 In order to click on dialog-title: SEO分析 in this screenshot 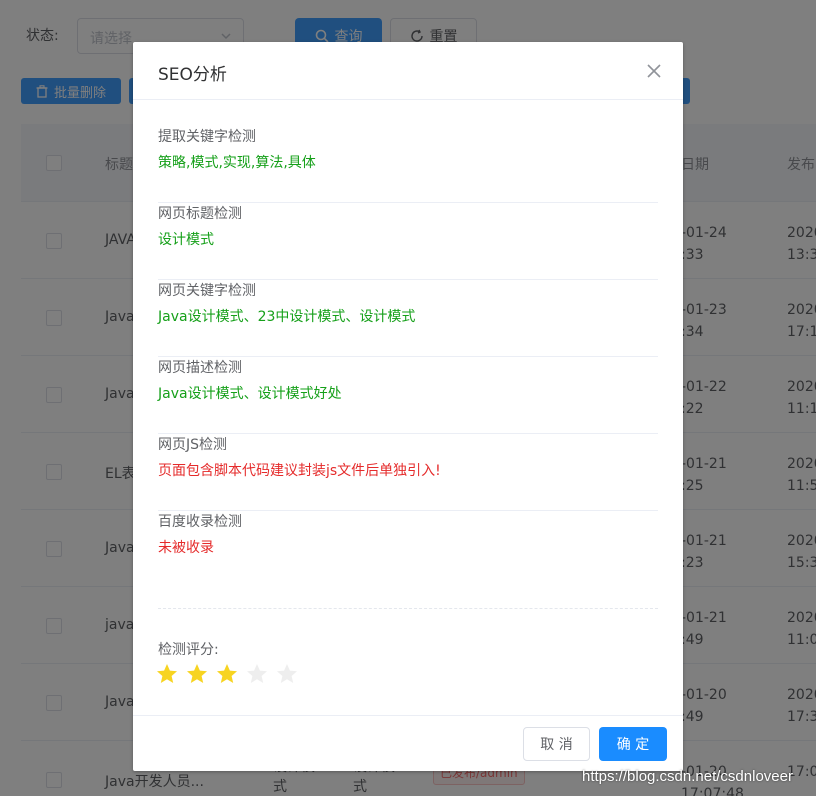, I will do `click(192, 75)`.